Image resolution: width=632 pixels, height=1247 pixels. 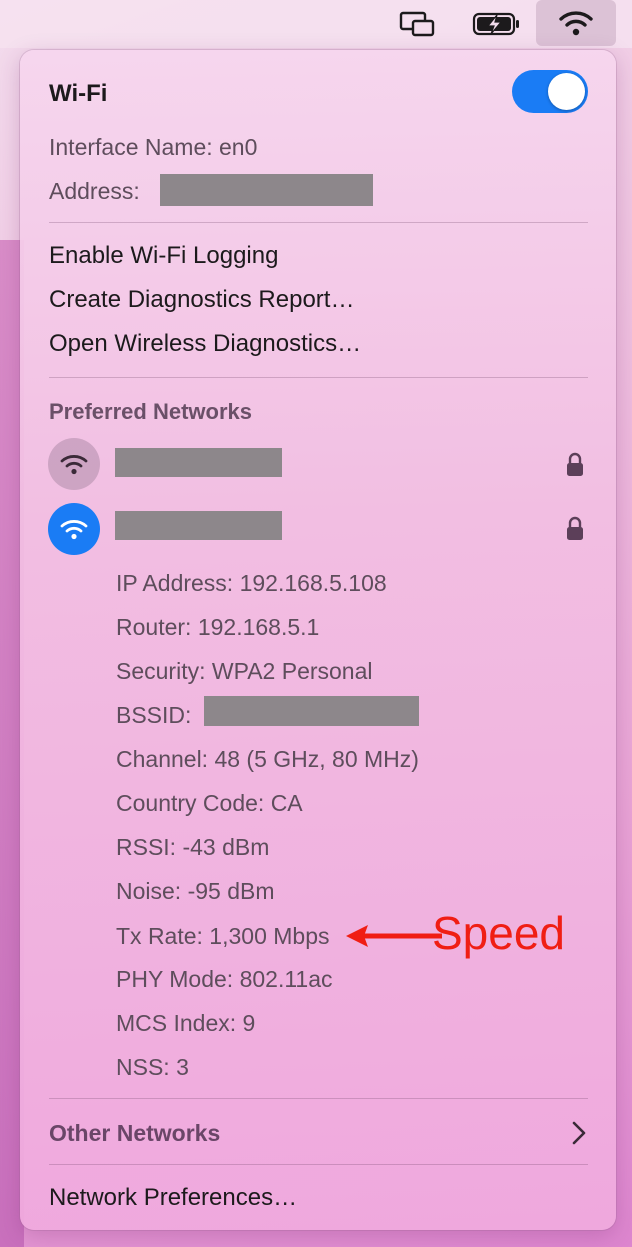 I want to click on connected-network-wifi-icon, so click(x=74, y=529).